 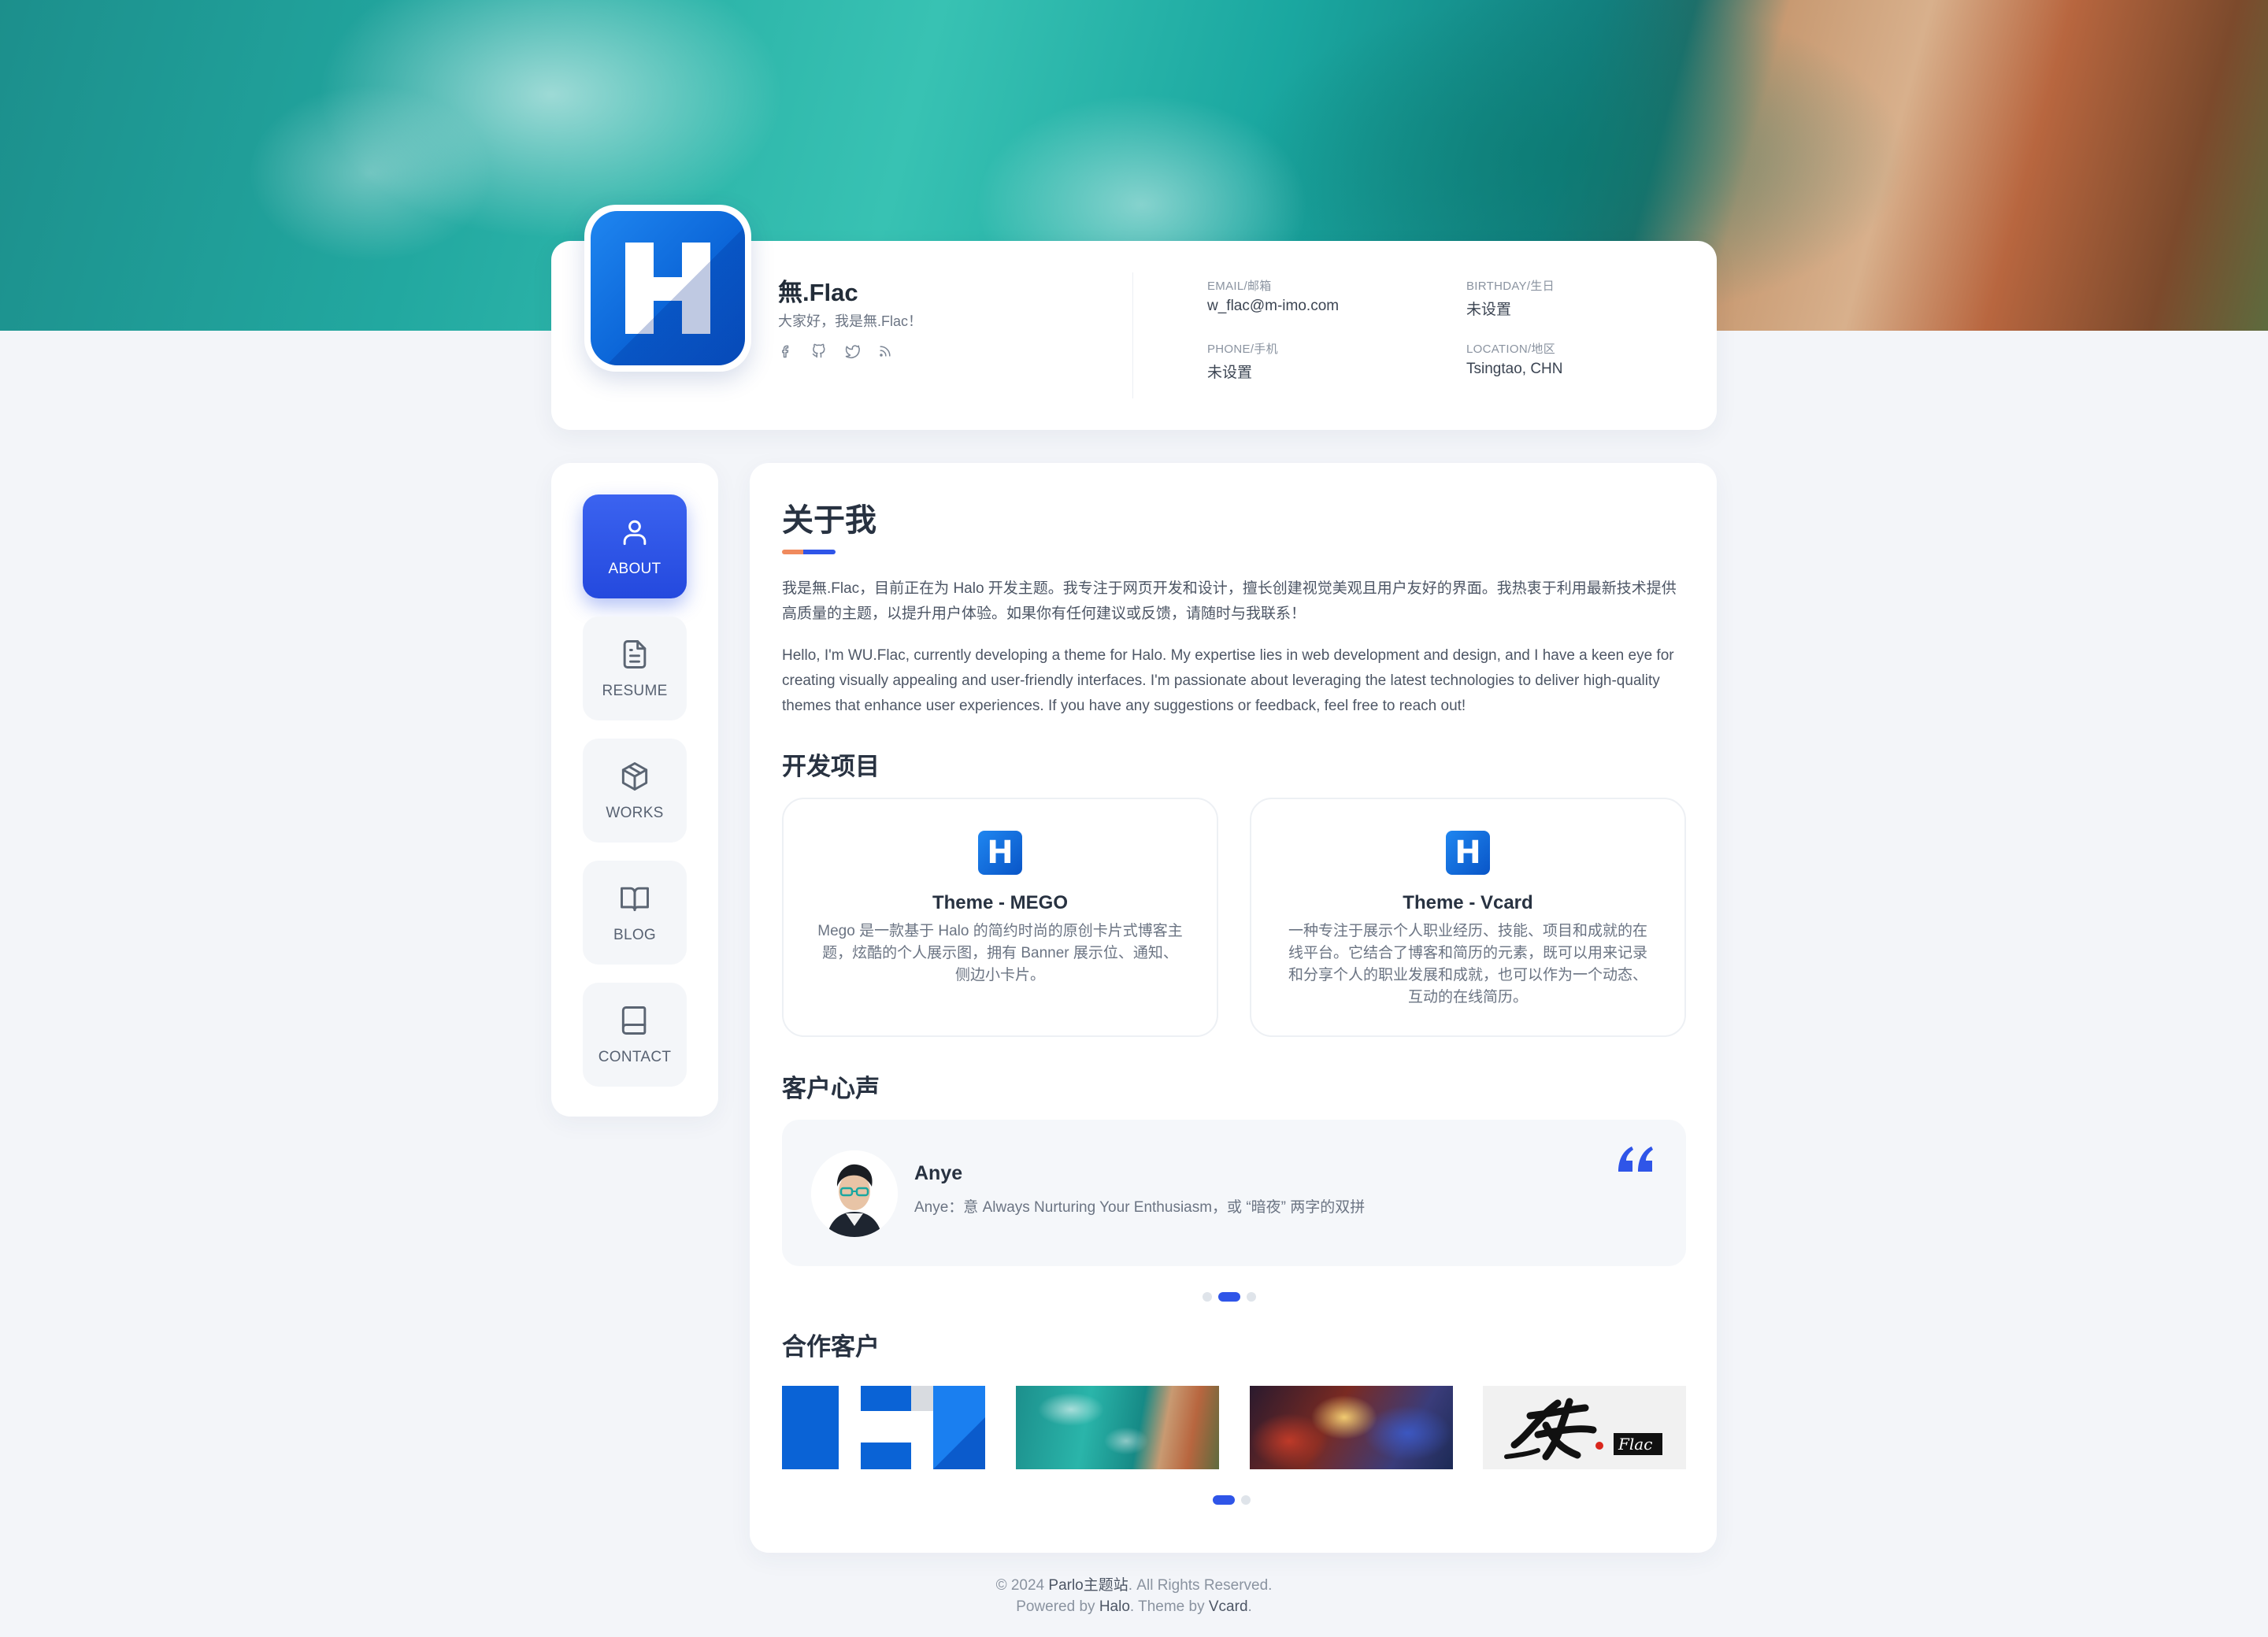 What do you see at coordinates (634, 776) in the screenshot?
I see `box-icon` at bounding box center [634, 776].